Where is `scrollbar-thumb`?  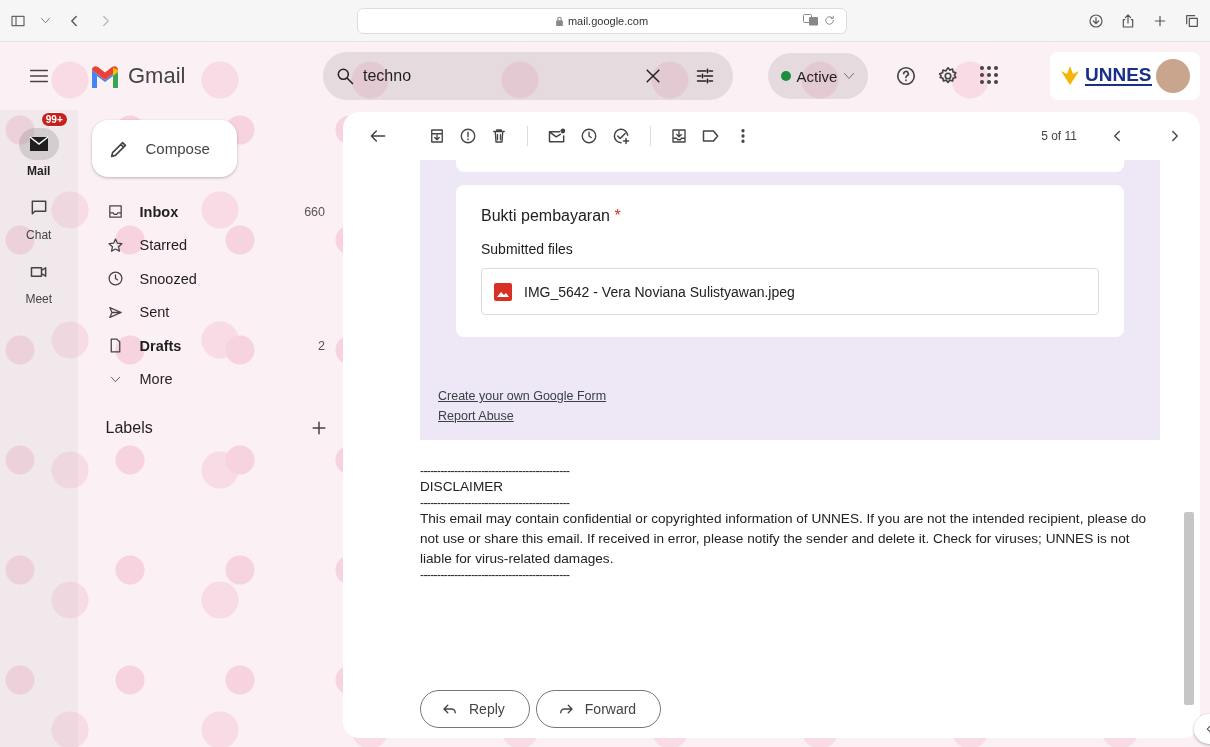 scrollbar-thumb is located at coordinates (1189, 608).